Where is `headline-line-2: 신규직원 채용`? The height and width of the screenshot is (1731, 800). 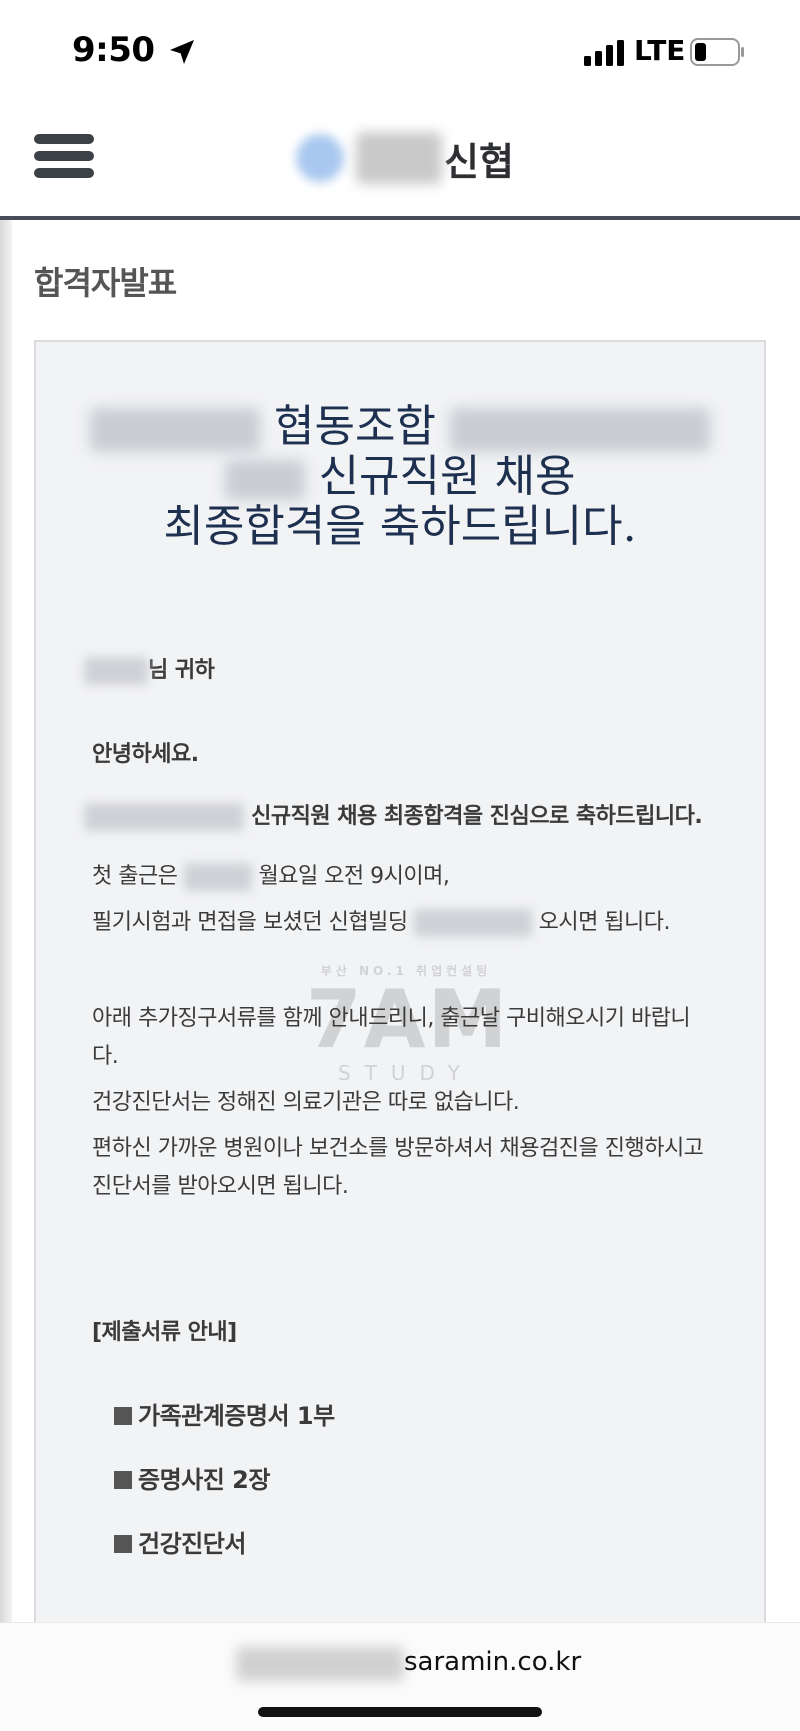
headline-line-2: 신규직원 채용 is located at coordinates (400, 477).